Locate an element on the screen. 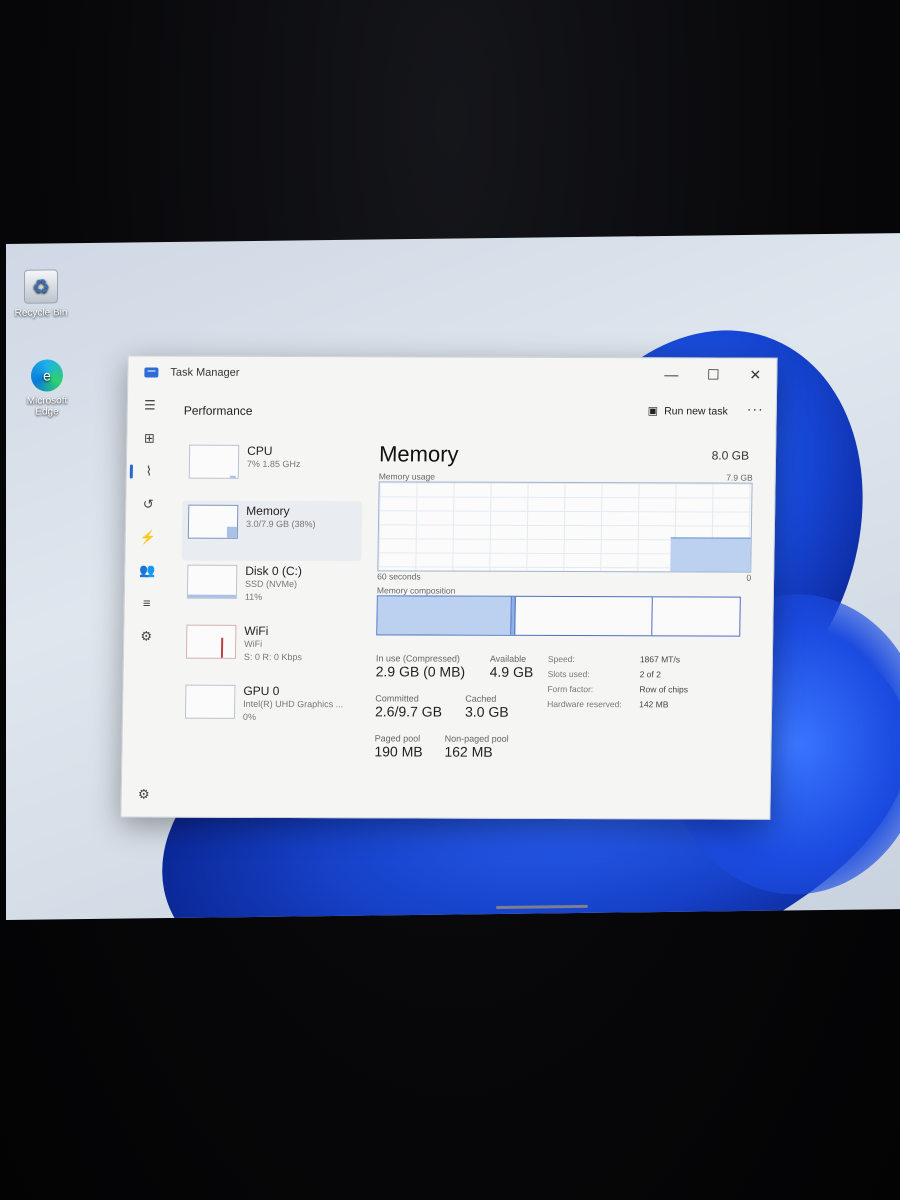 Image resolution: width=900 pixels, height=1200 pixels. composition-standby is located at coordinates (583, 616).